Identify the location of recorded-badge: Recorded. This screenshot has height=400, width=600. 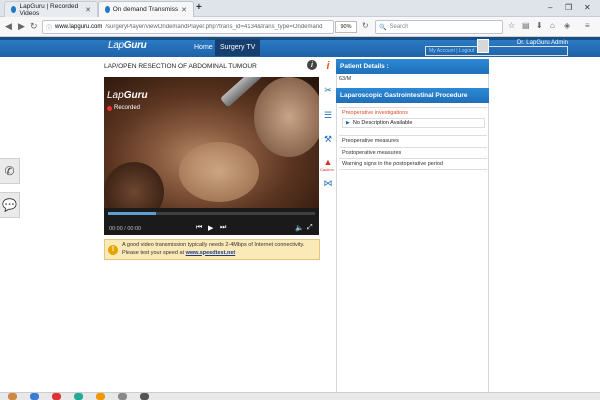
(123, 108).